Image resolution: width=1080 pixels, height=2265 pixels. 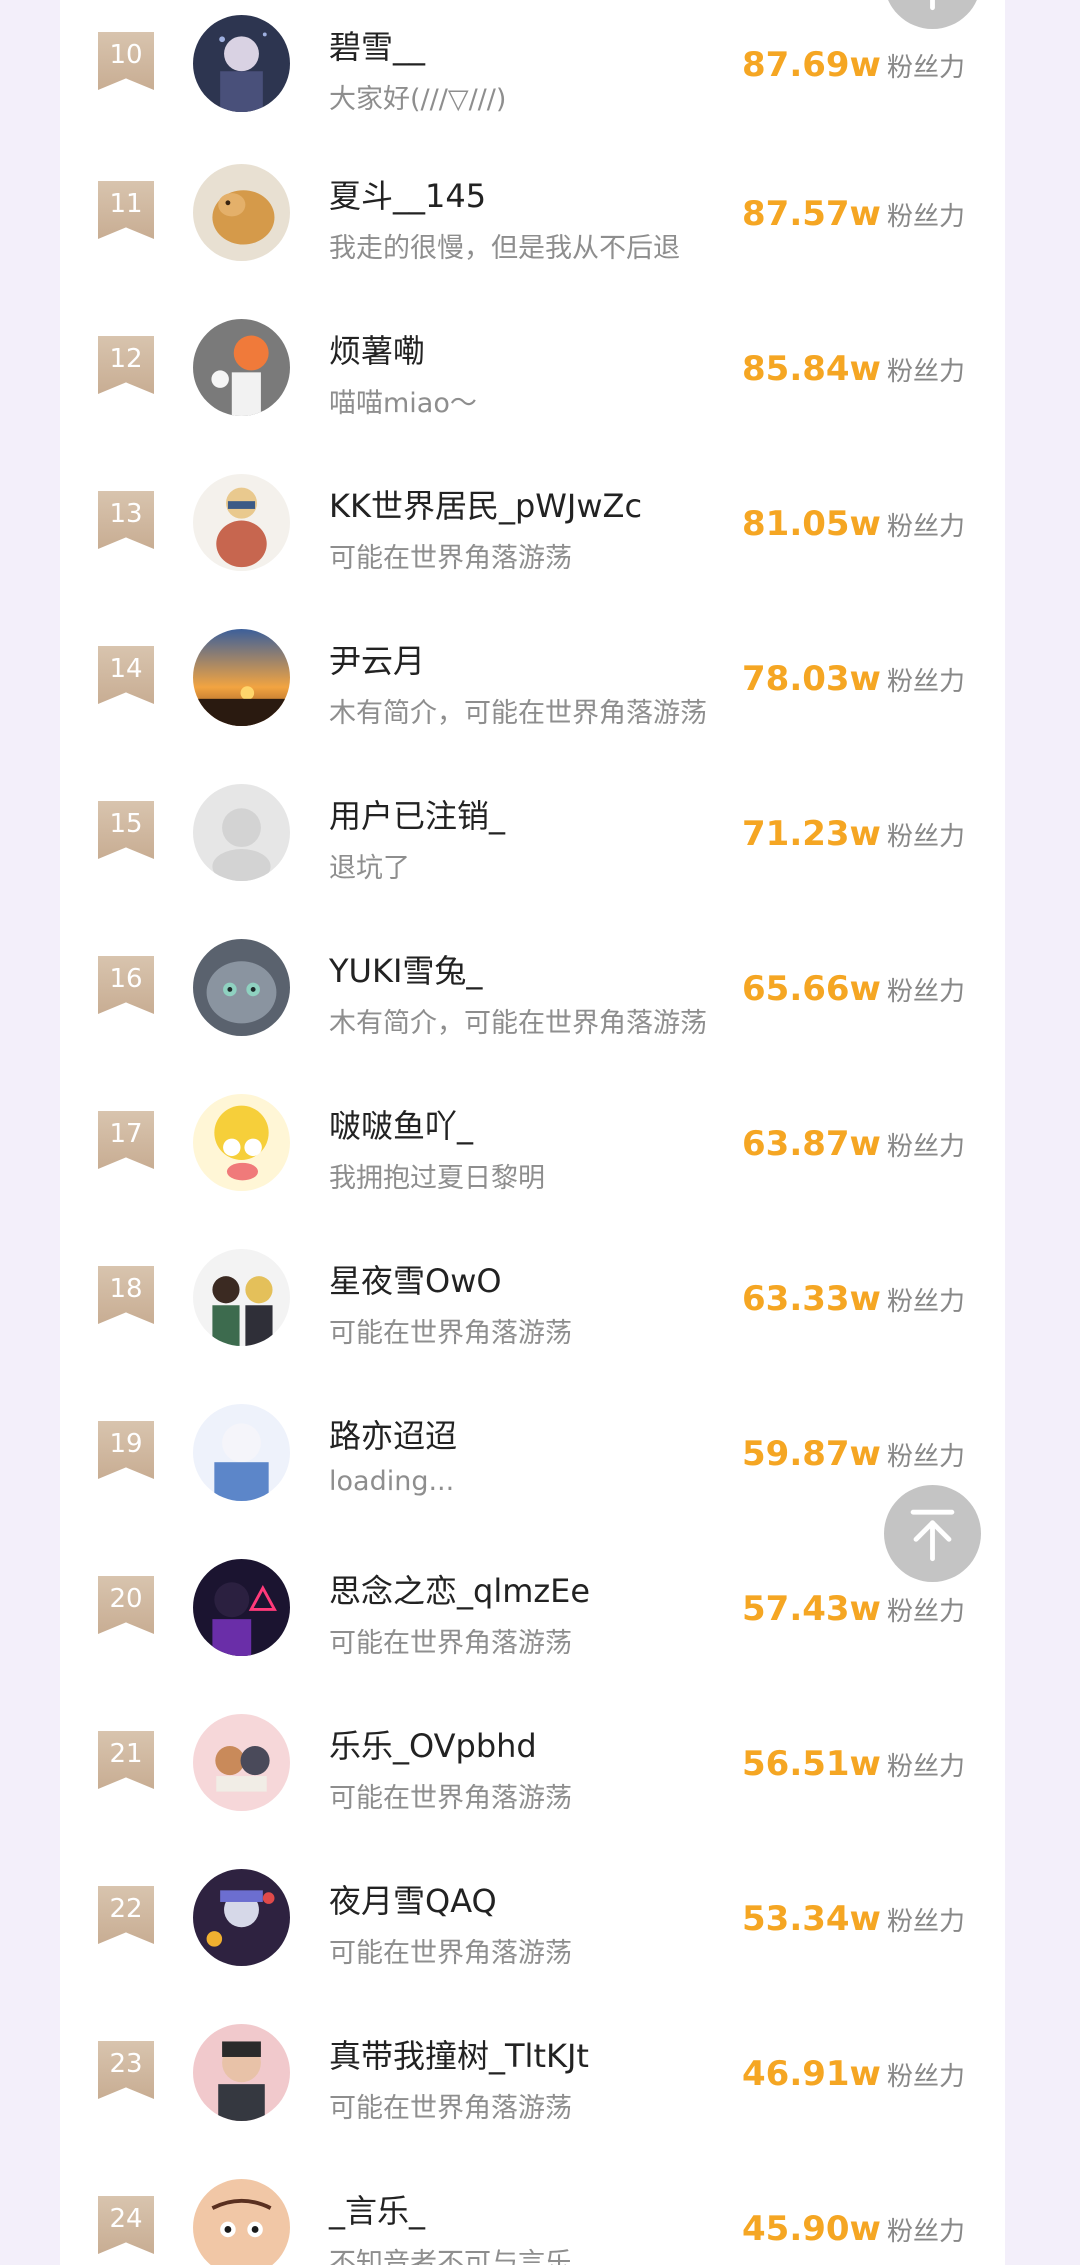 What do you see at coordinates (413, 1899) in the screenshot?
I see `user-name: 夜月雪QAQ` at bounding box center [413, 1899].